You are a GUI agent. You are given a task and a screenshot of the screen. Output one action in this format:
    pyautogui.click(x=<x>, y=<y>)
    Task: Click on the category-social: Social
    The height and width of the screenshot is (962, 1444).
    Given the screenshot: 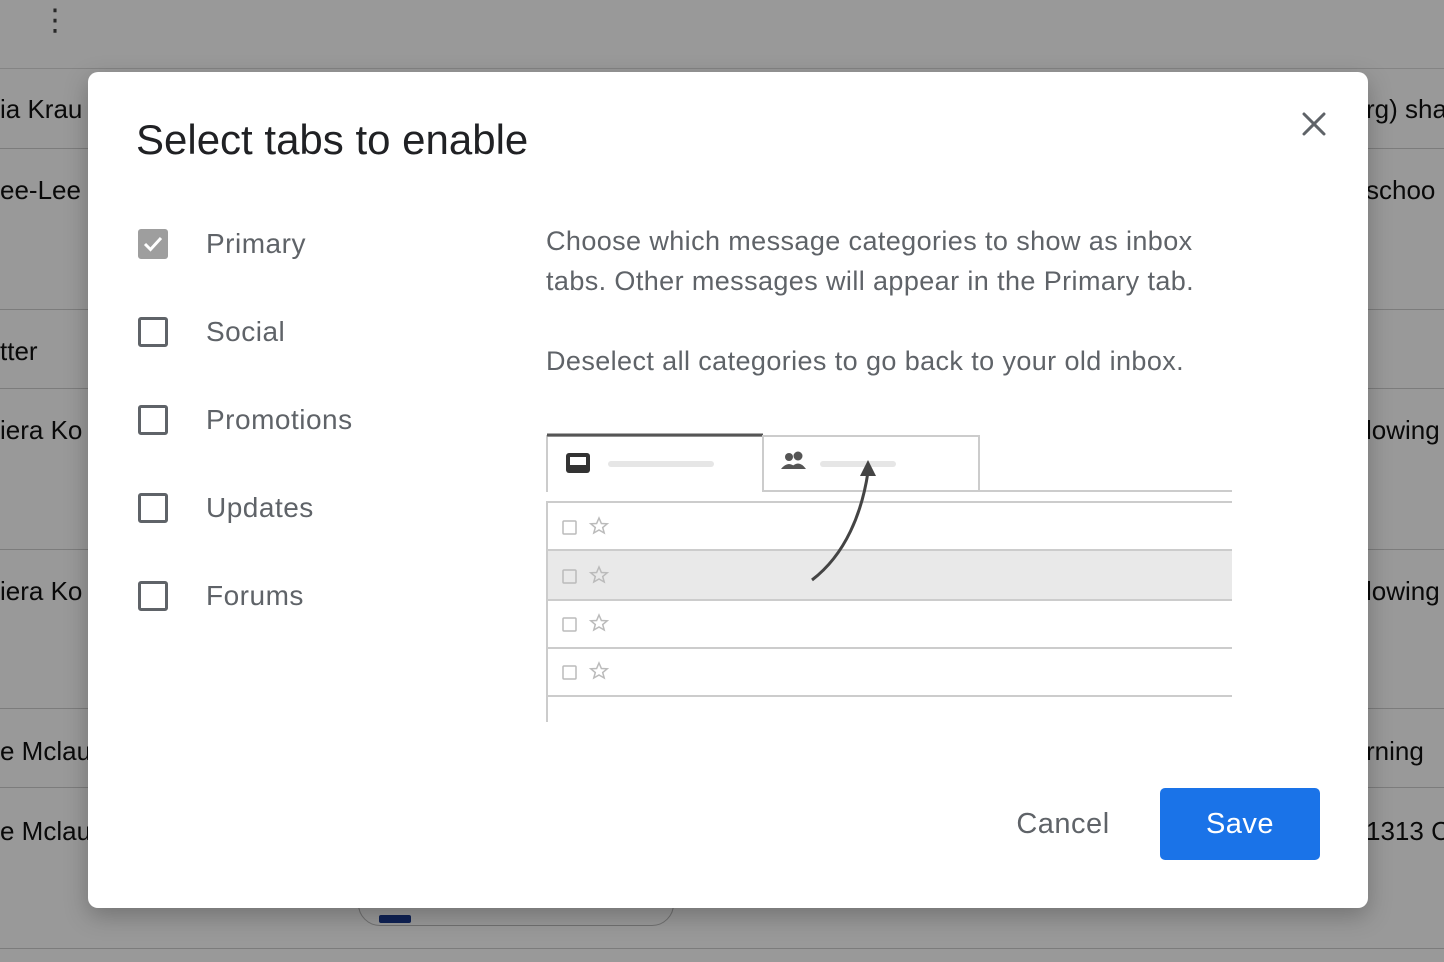 What is the action you would take?
    pyautogui.click(x=211, y=332)
    